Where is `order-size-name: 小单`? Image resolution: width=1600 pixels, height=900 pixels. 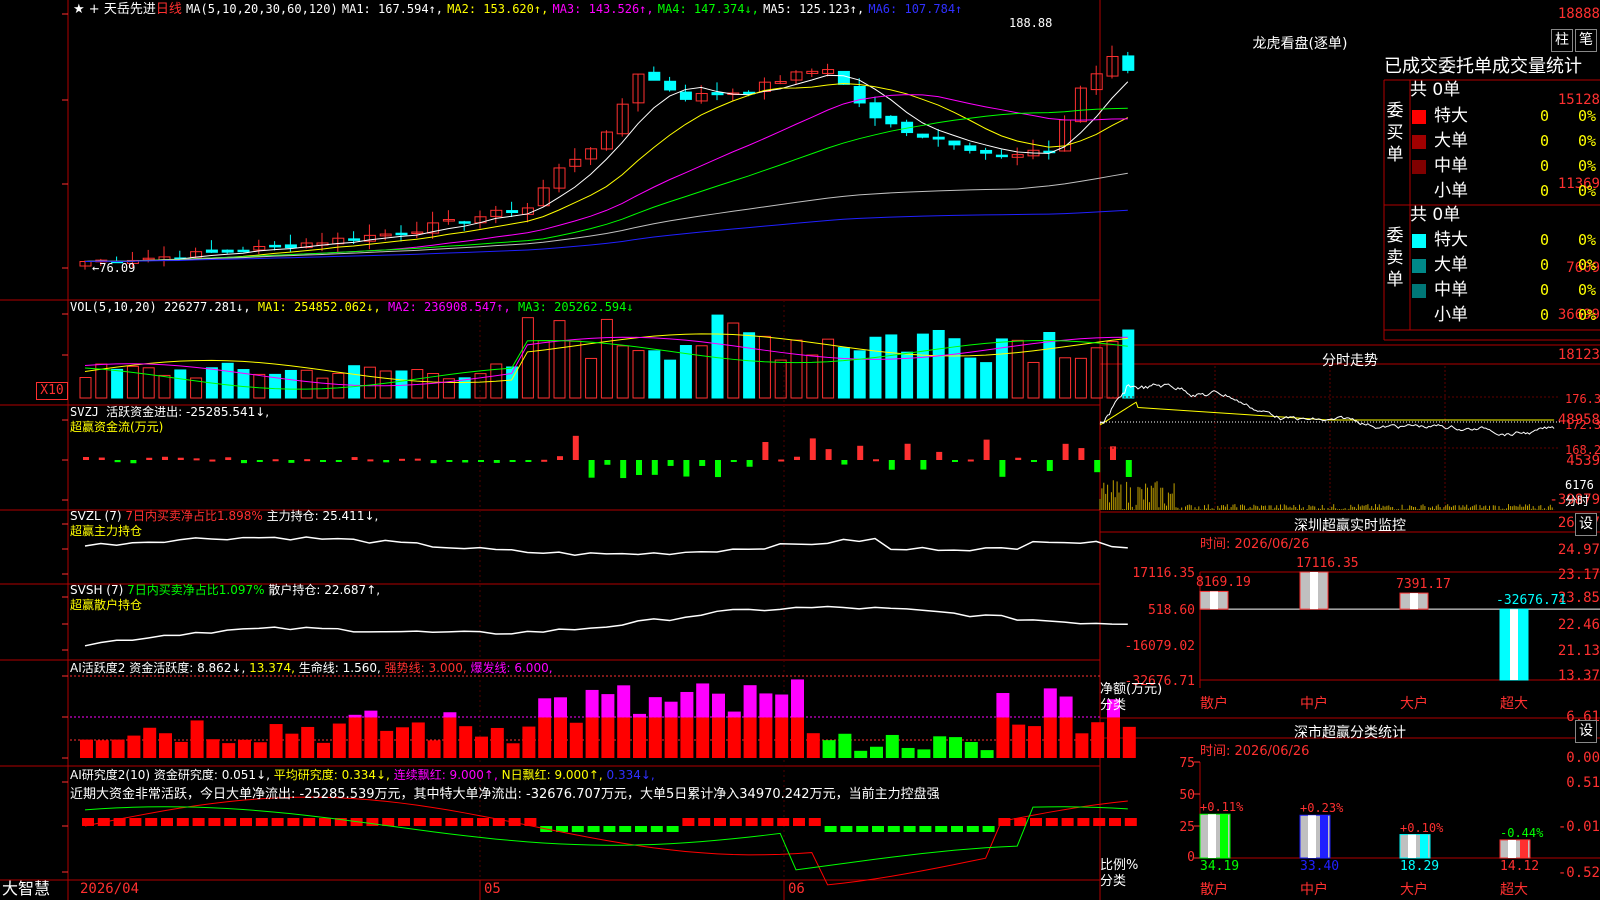 order-size-name: 小单 is located at coordinates (1451, 191).